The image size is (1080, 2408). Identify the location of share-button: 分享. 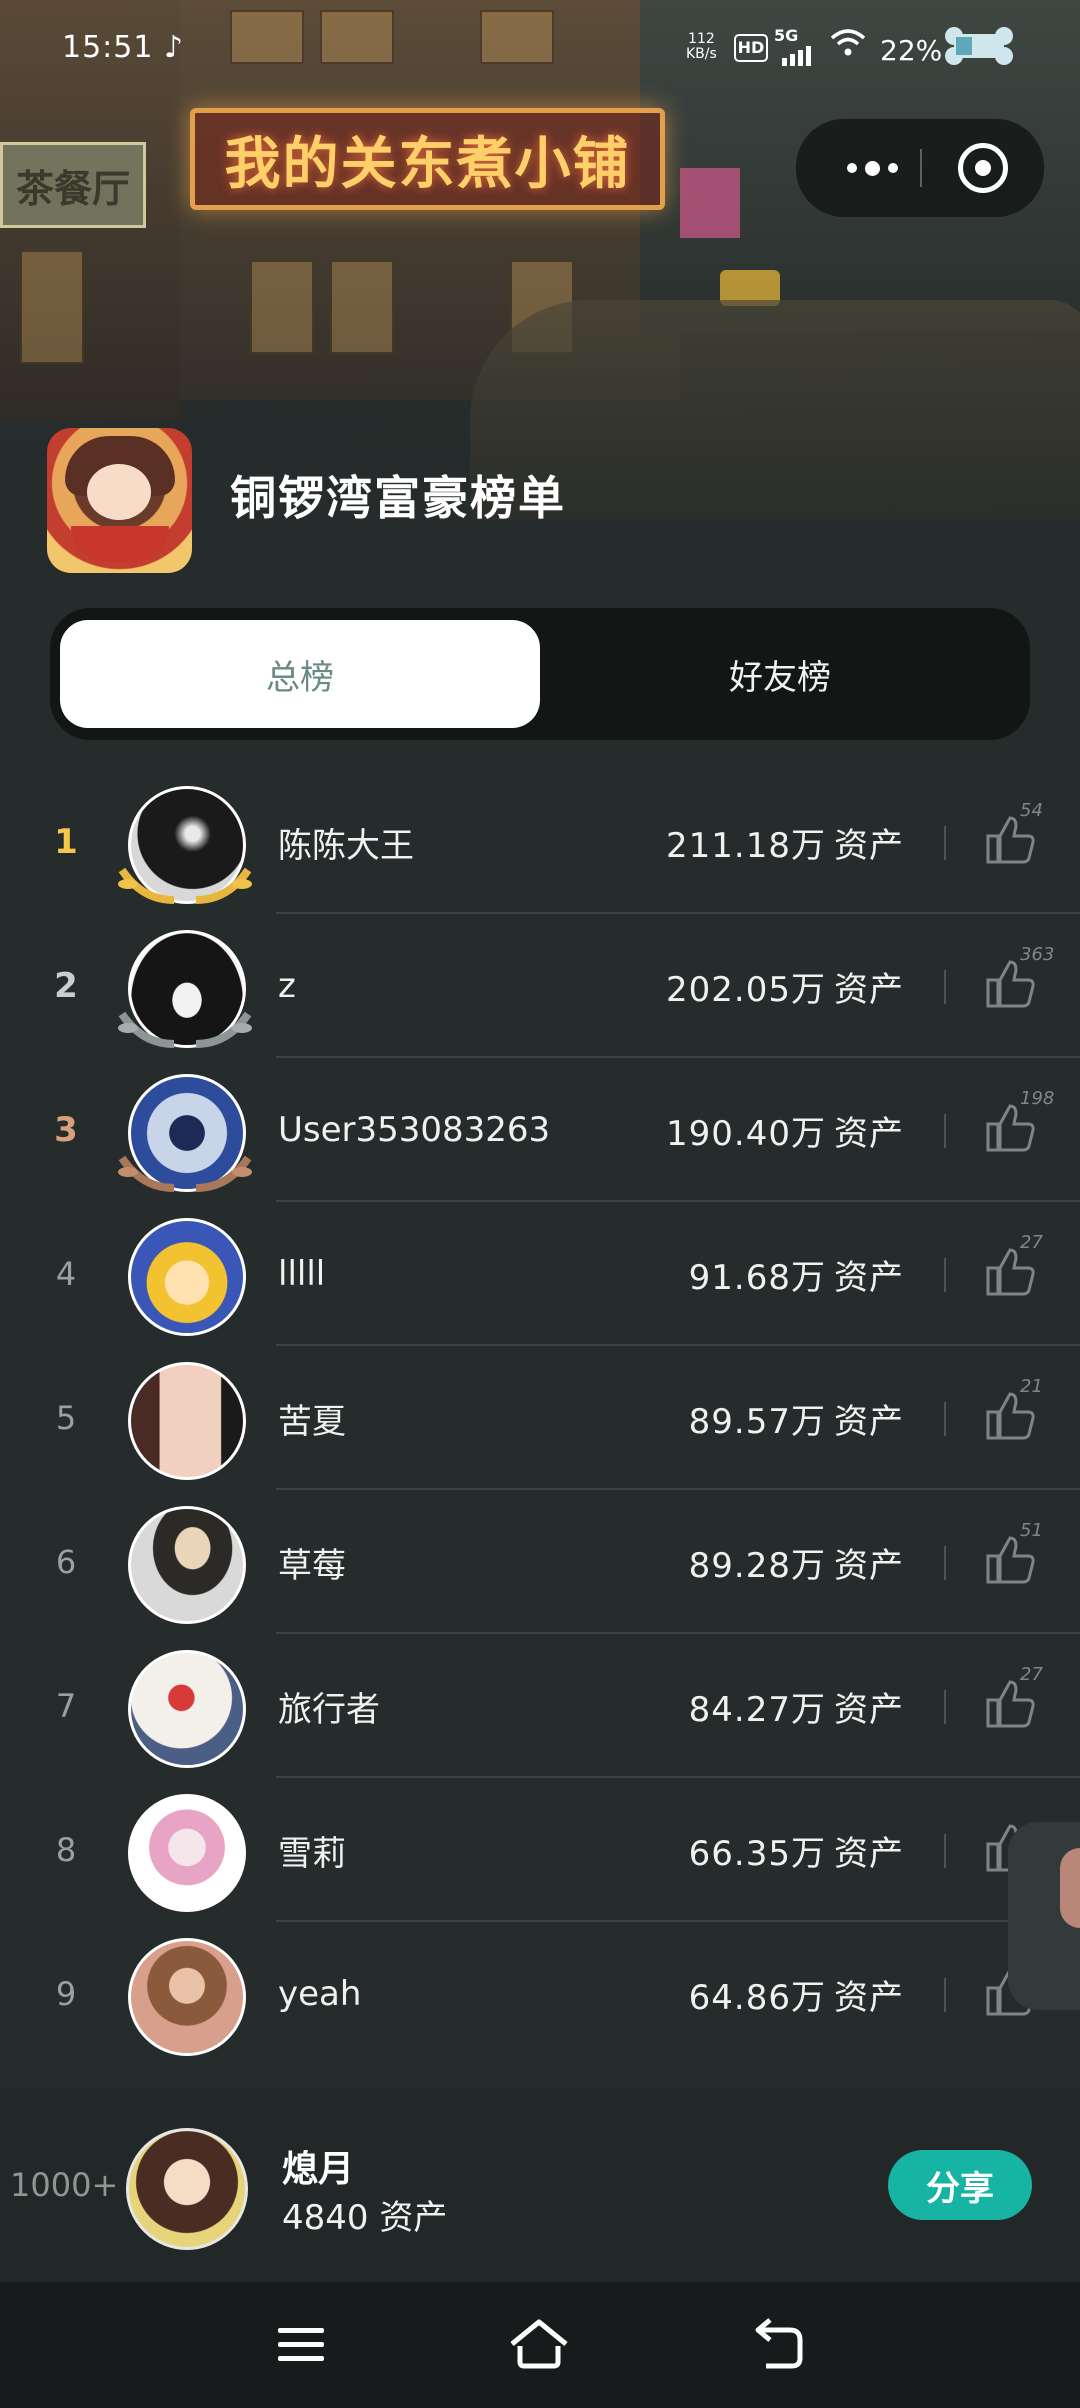
(960, 2185).